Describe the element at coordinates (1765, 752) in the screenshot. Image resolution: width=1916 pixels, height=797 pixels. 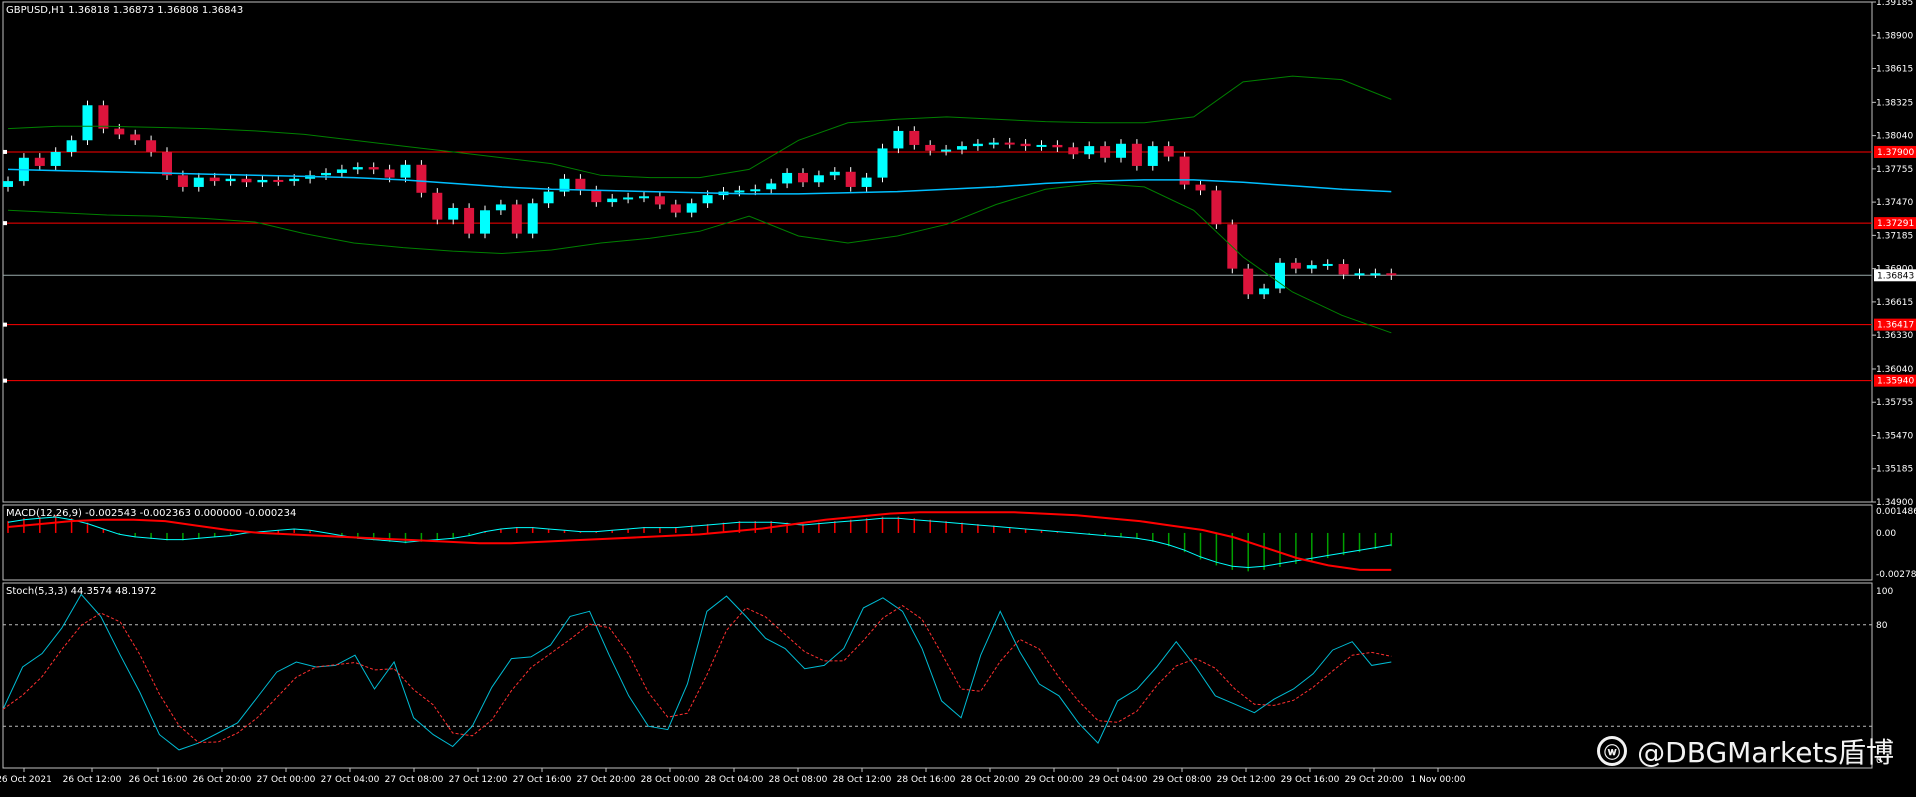
I see `watermark-text: @DBGMarkets盾博` at that location.